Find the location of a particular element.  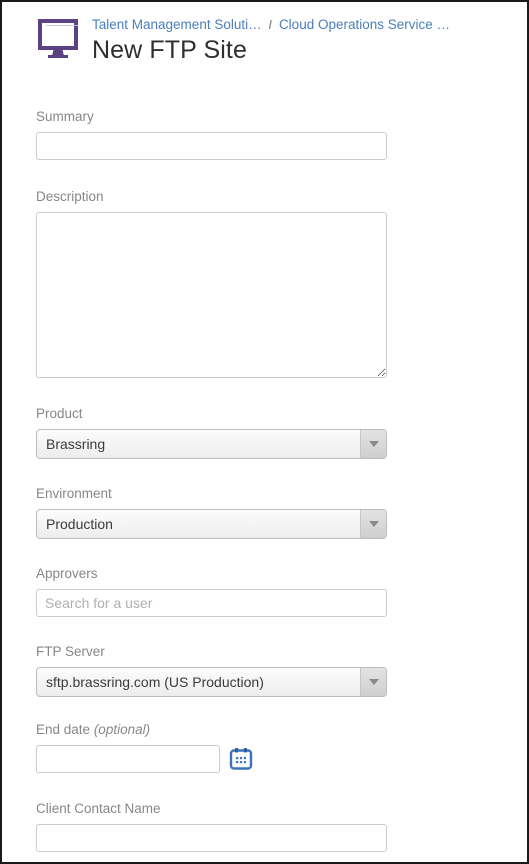

field-client-contact-name: Client Contact Name is located at coordinates (281, 826).